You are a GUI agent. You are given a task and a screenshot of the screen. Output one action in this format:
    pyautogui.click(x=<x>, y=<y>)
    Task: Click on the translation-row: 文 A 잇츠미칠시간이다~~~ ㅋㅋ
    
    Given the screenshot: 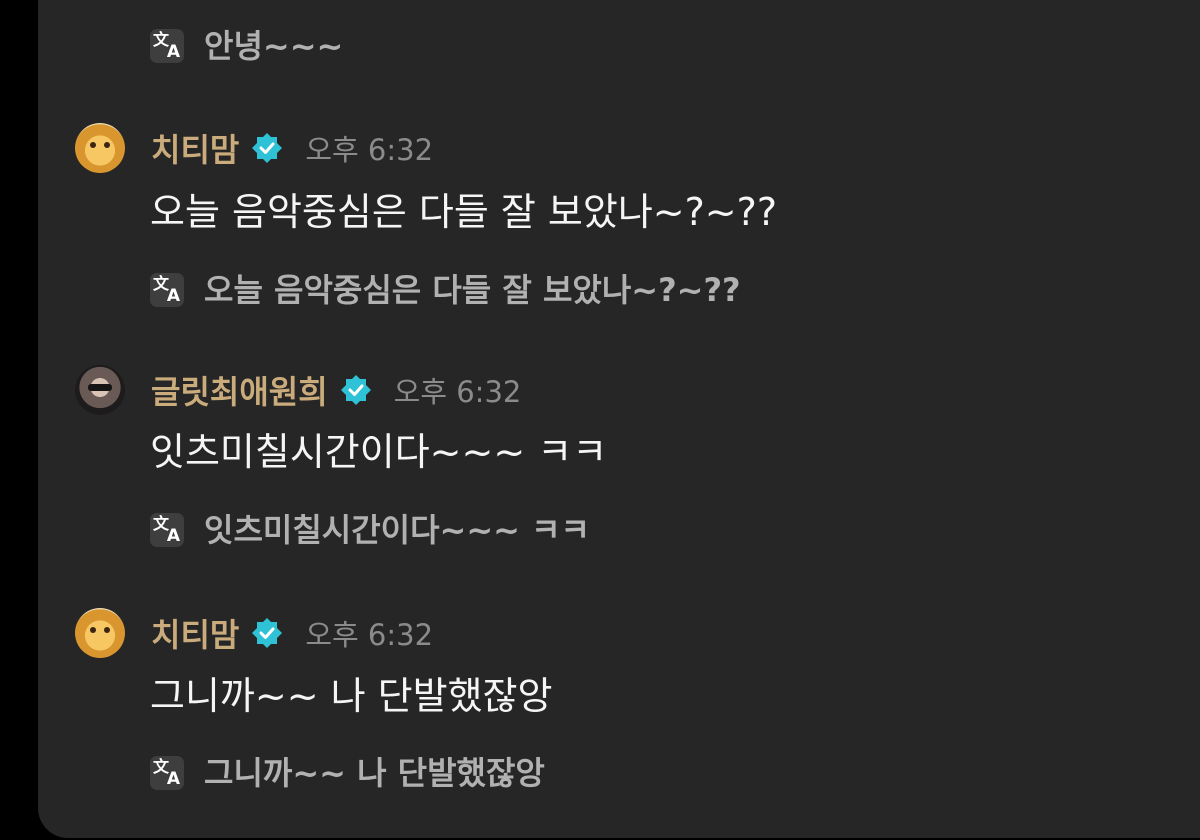 What is the action you would take?
    pyautogui.click(x=370, y=530)
    